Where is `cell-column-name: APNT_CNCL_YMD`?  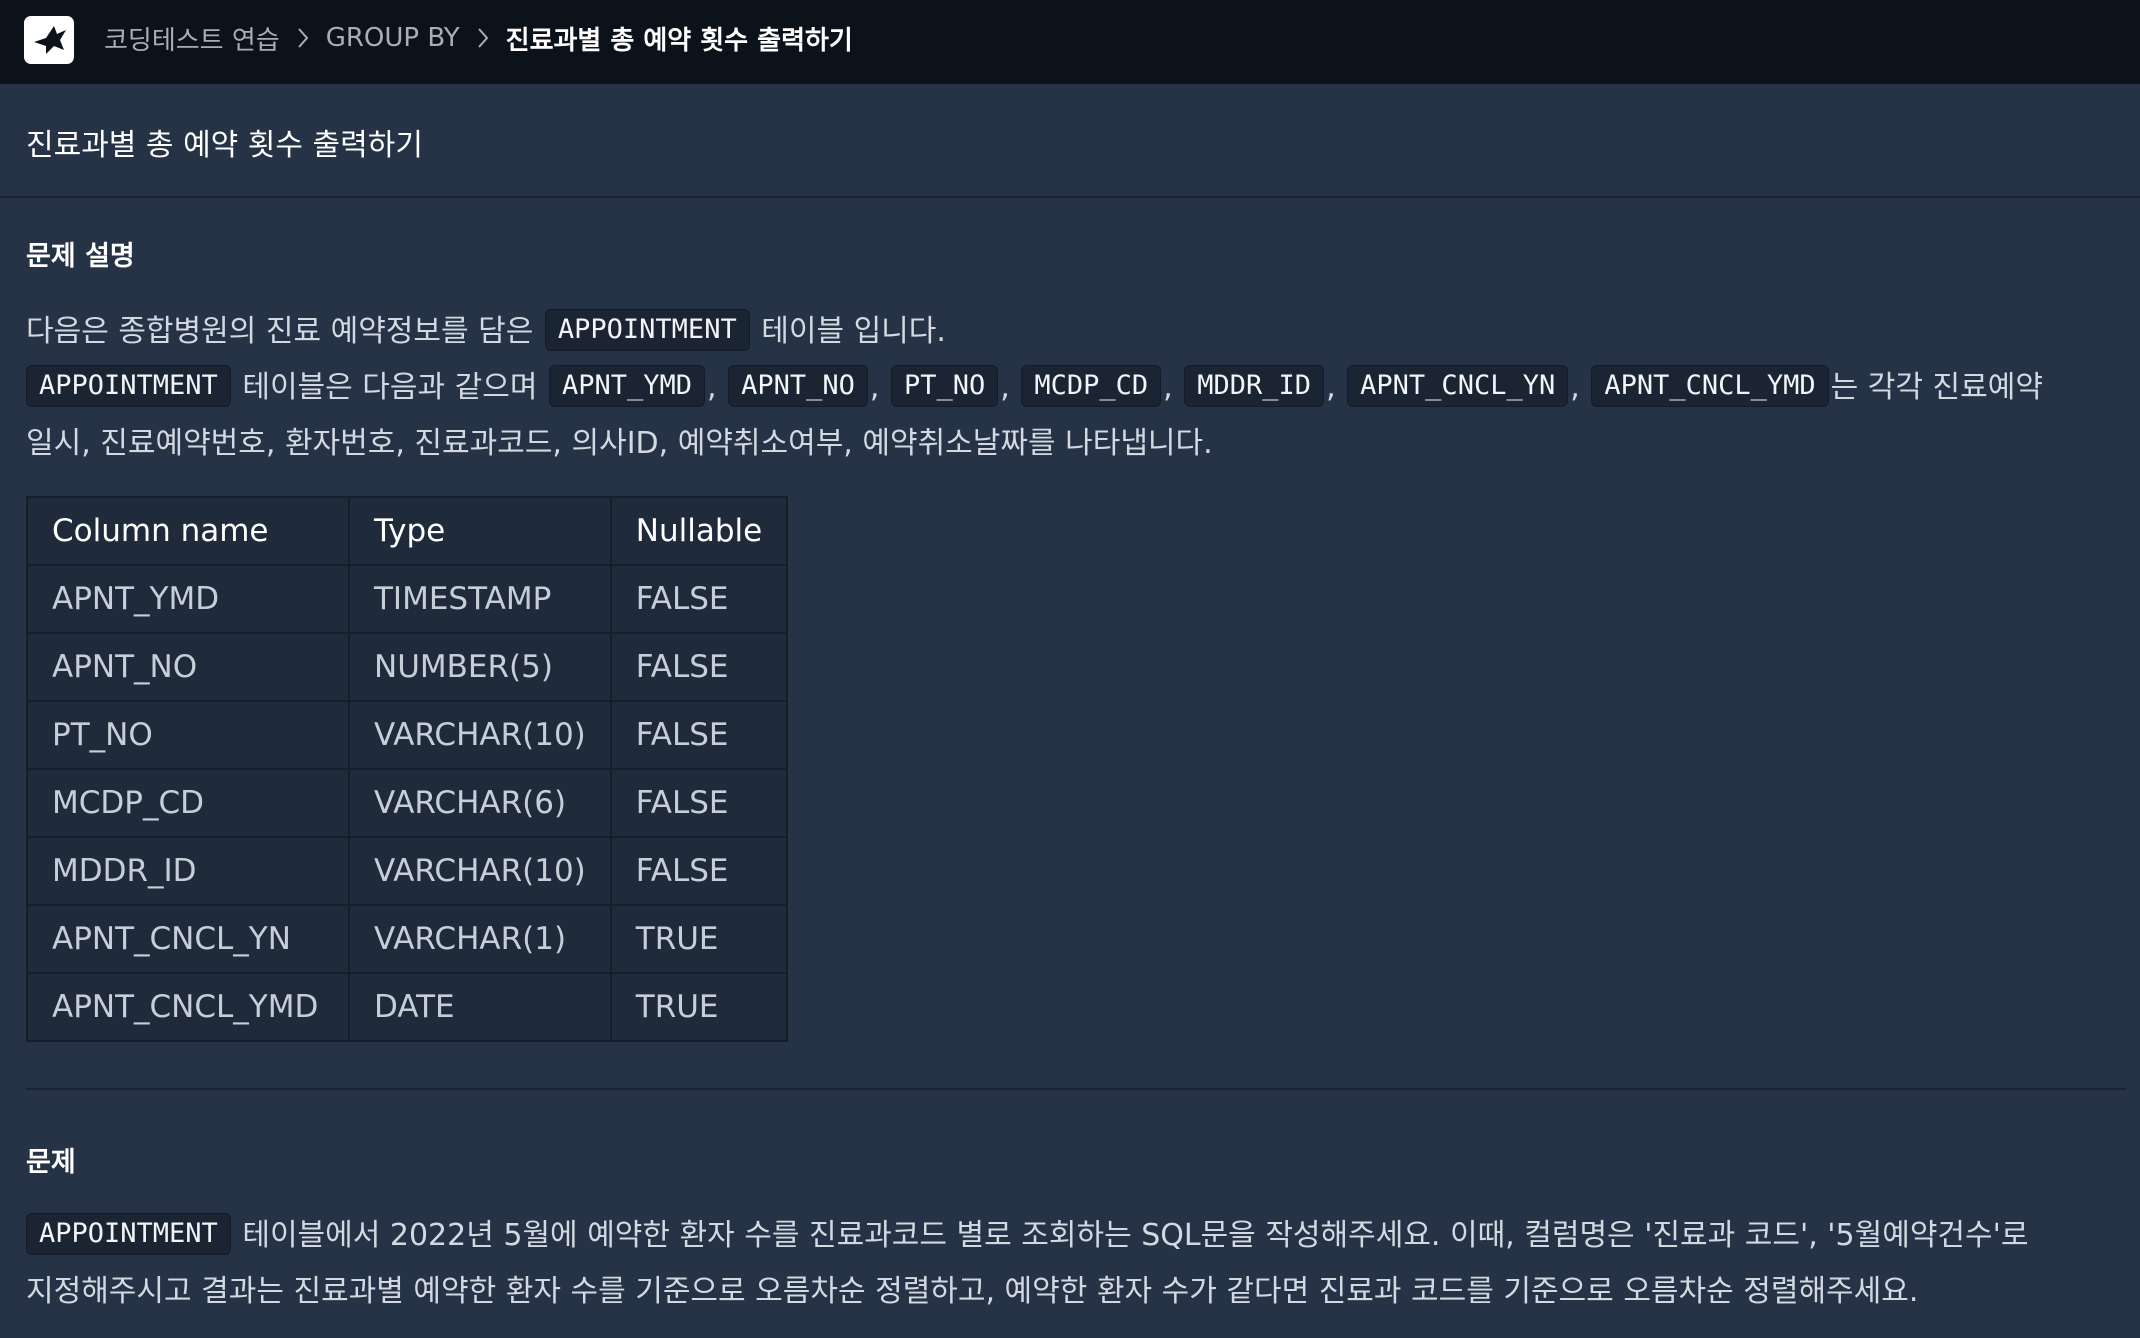
cell-column-name: APNT_CNCL_YMD is located at coordinates (188, 1007).